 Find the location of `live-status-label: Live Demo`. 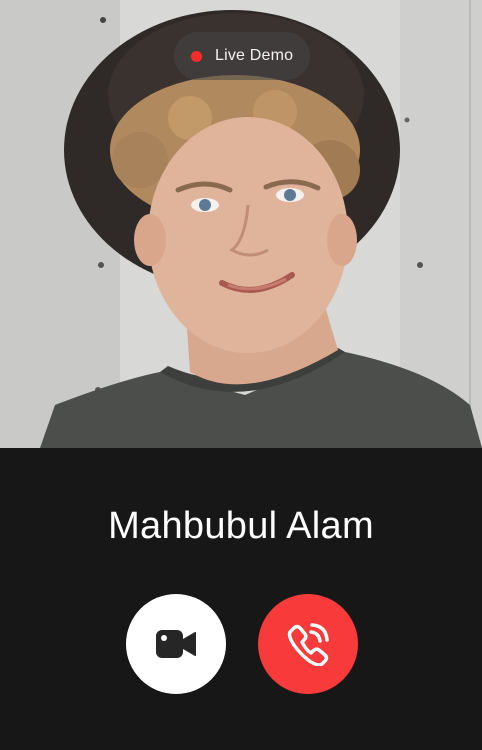

live-status-label: Live Demo is located at coordinates (254, 55).